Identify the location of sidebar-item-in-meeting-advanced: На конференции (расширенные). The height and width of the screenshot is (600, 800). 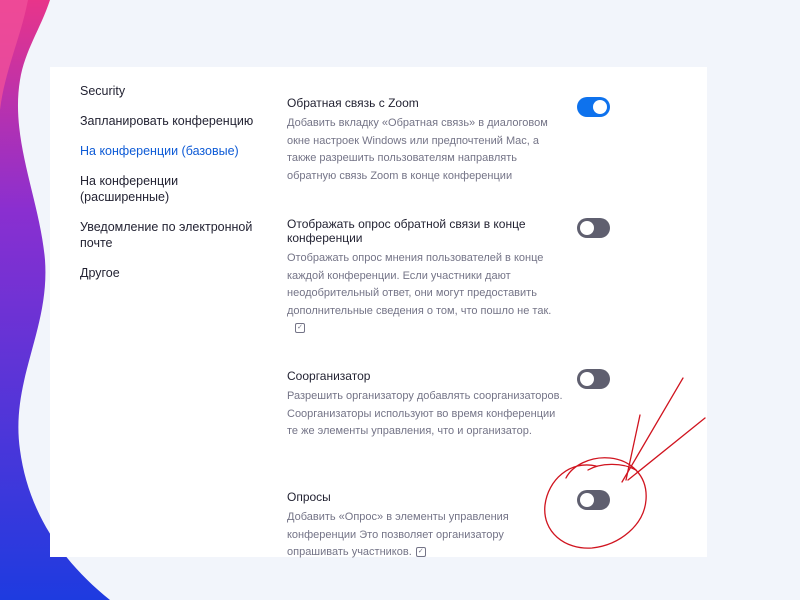
(175, 189).